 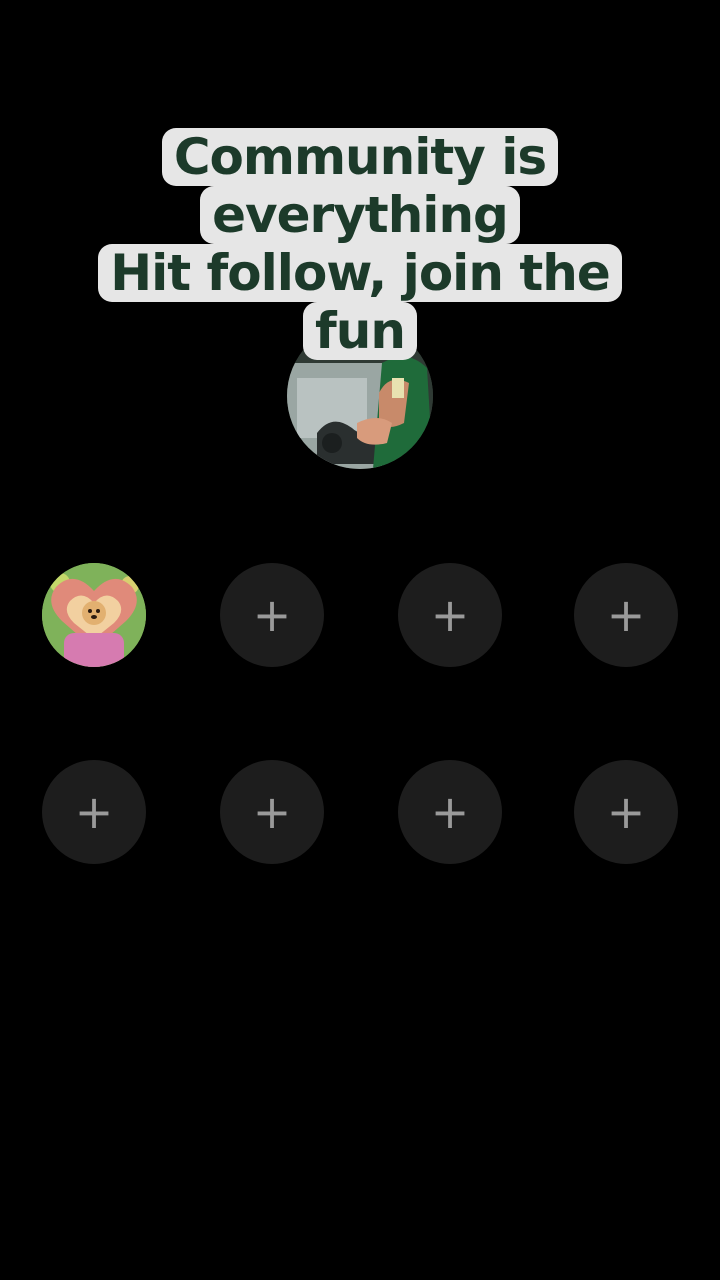 I want to click on dog-heart-avatar-icon, so click(x=94, y=615).